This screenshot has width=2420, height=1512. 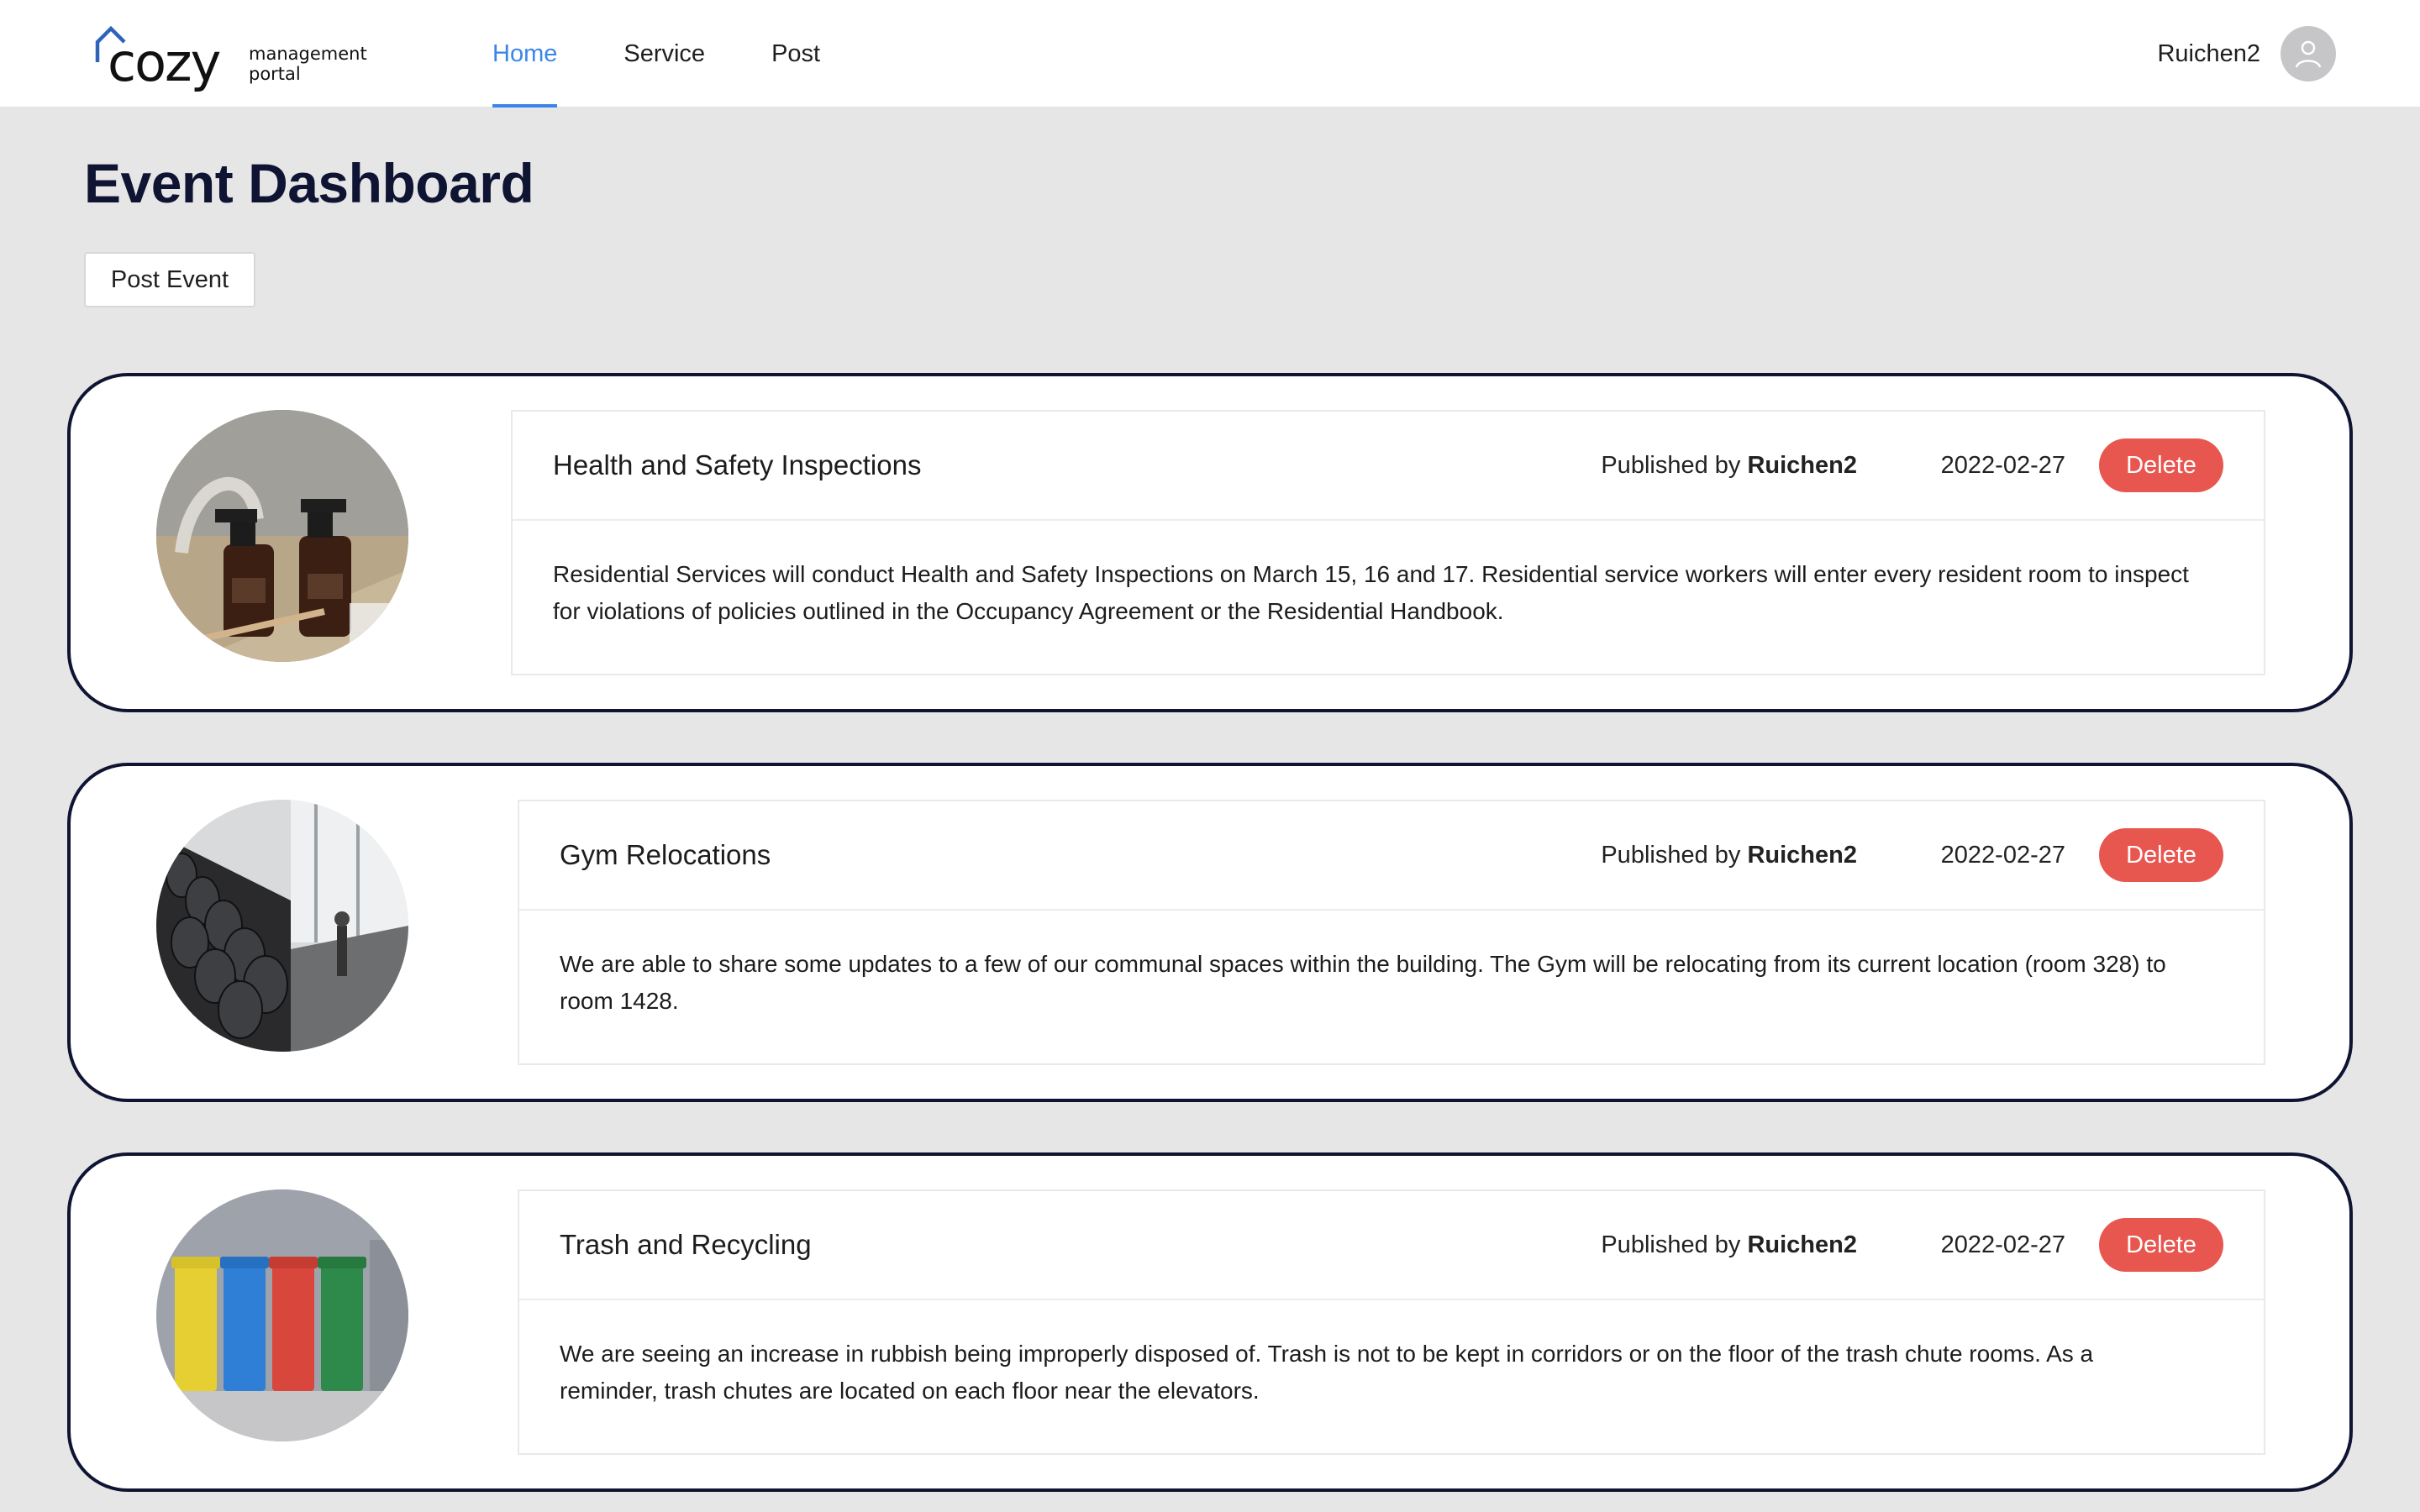 I want to click on event-image-cleaning, so click(x=282, y=536).